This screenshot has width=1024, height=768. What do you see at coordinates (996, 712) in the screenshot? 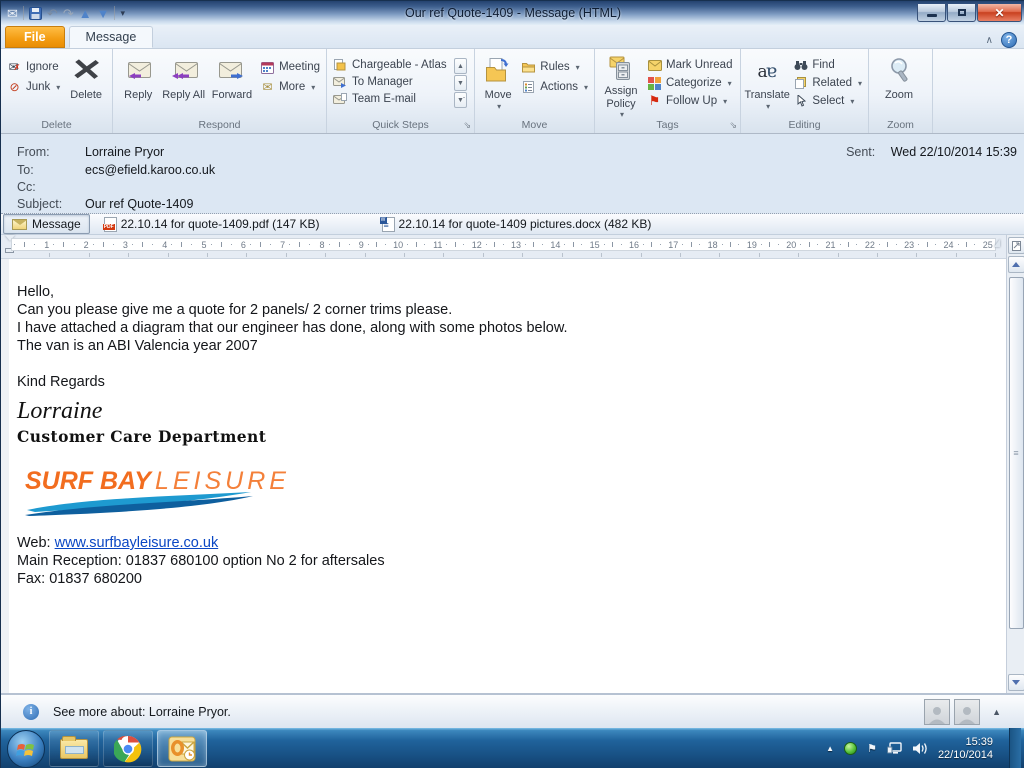
I see `expand-people-pane-icon: ▲` at bounding box center [996, 712].